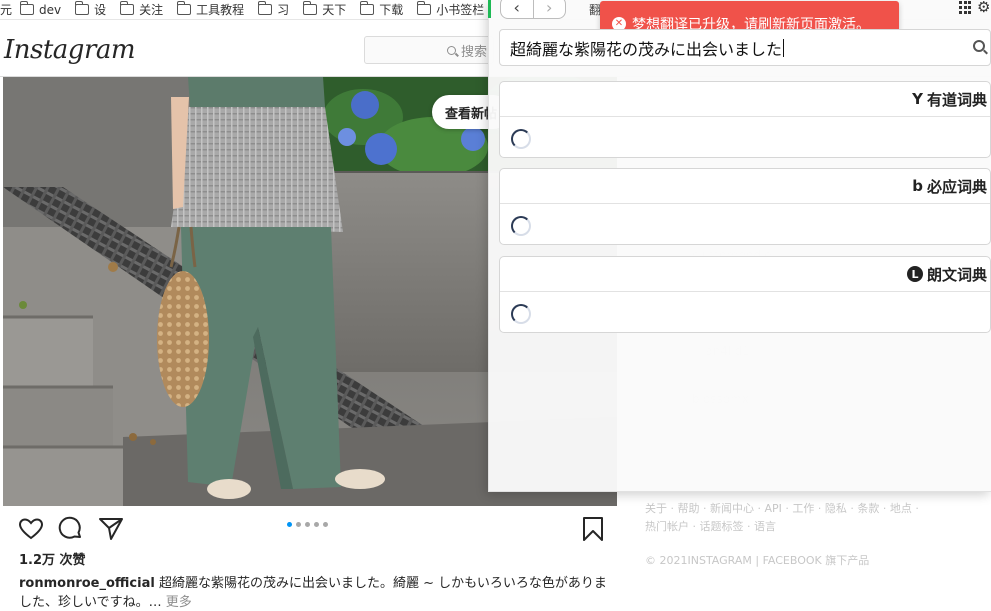  I want to click on dict-name: 必应词典, so click(956, 186).